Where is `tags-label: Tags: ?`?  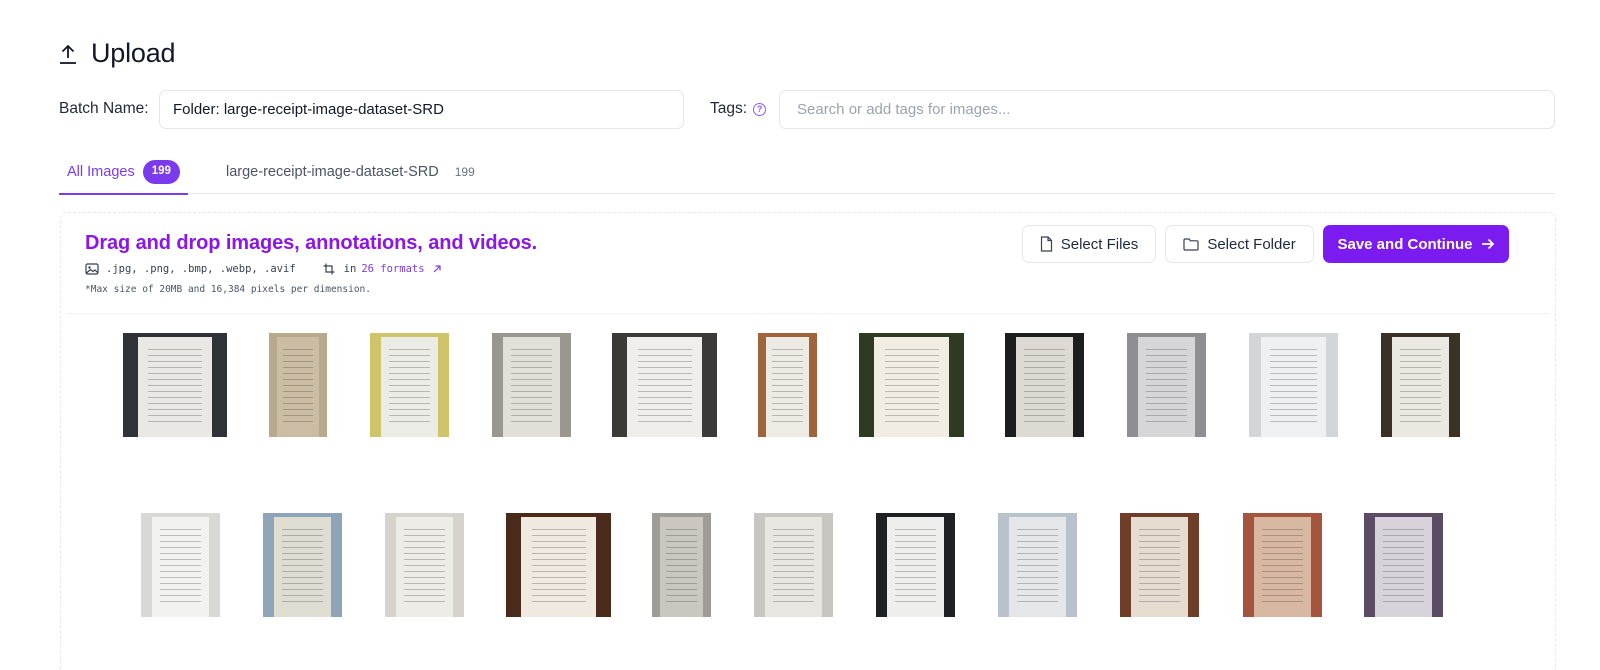
tags-label: Tags: ? is located at coordinates (738, 109).